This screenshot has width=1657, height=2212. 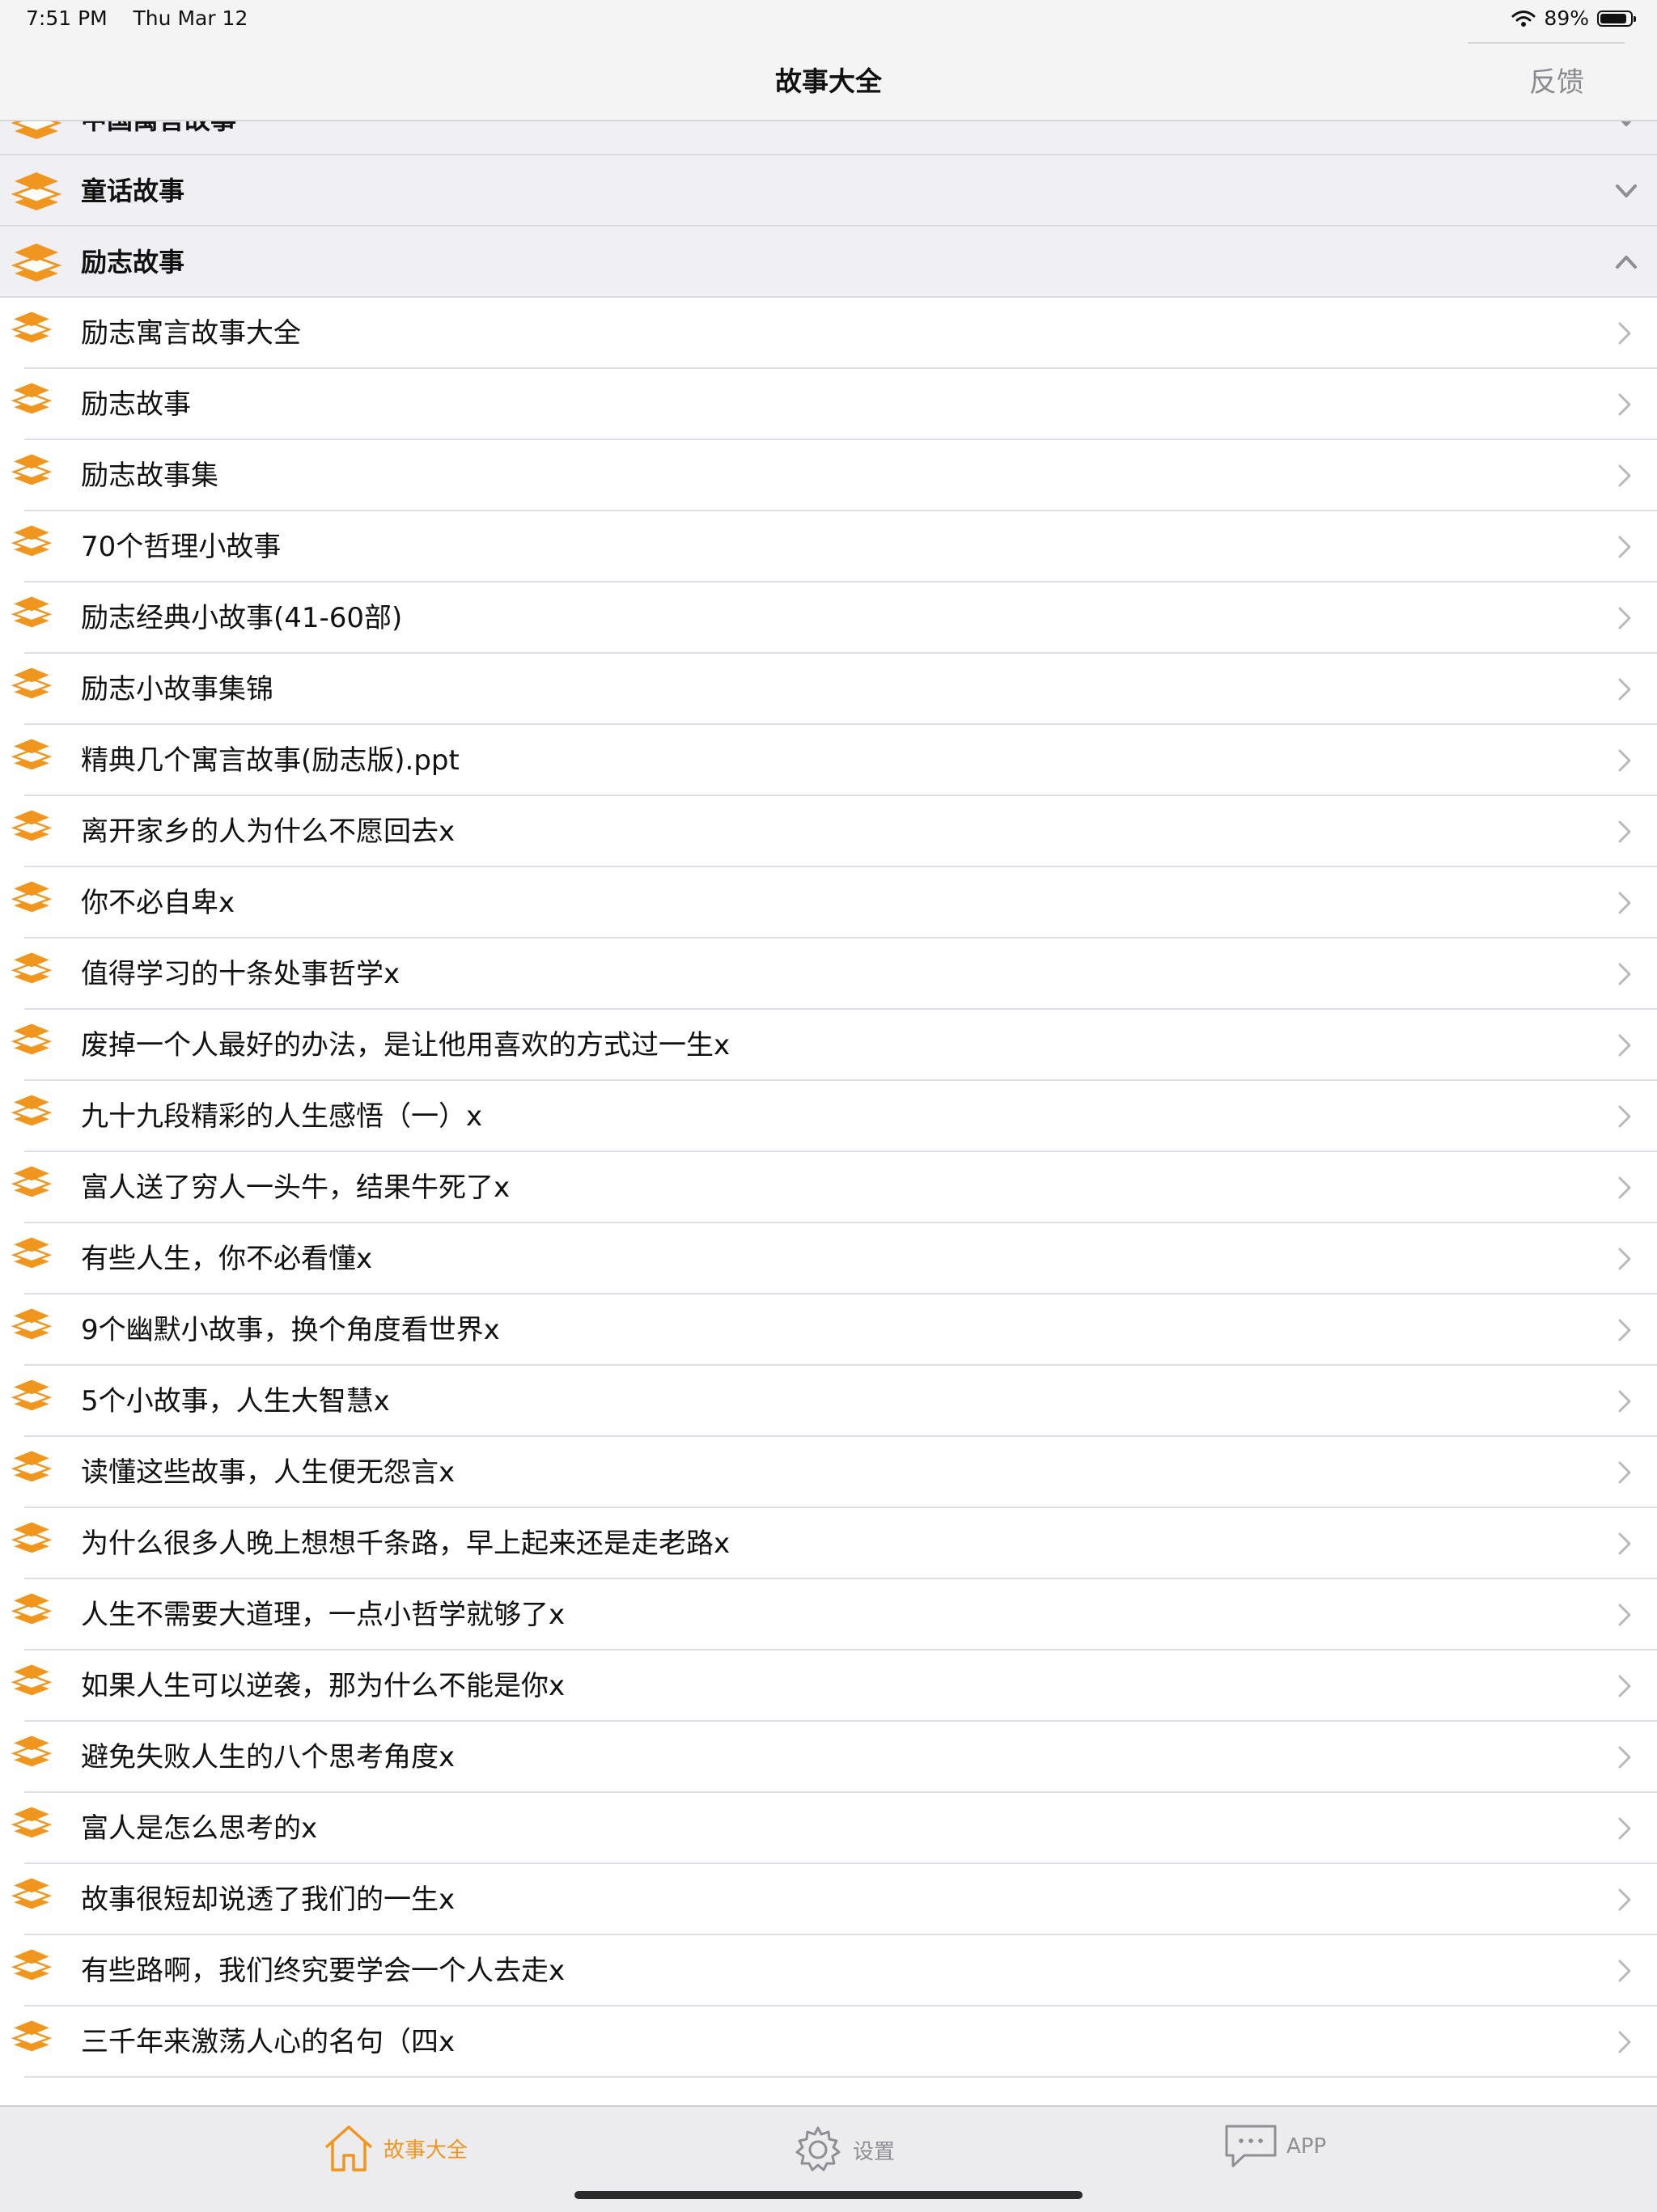 What do you see at coordinates (828, 333) in the screenshot?
I see `list-item: 励志寓言故事大全` at bounding box center [828, 333].